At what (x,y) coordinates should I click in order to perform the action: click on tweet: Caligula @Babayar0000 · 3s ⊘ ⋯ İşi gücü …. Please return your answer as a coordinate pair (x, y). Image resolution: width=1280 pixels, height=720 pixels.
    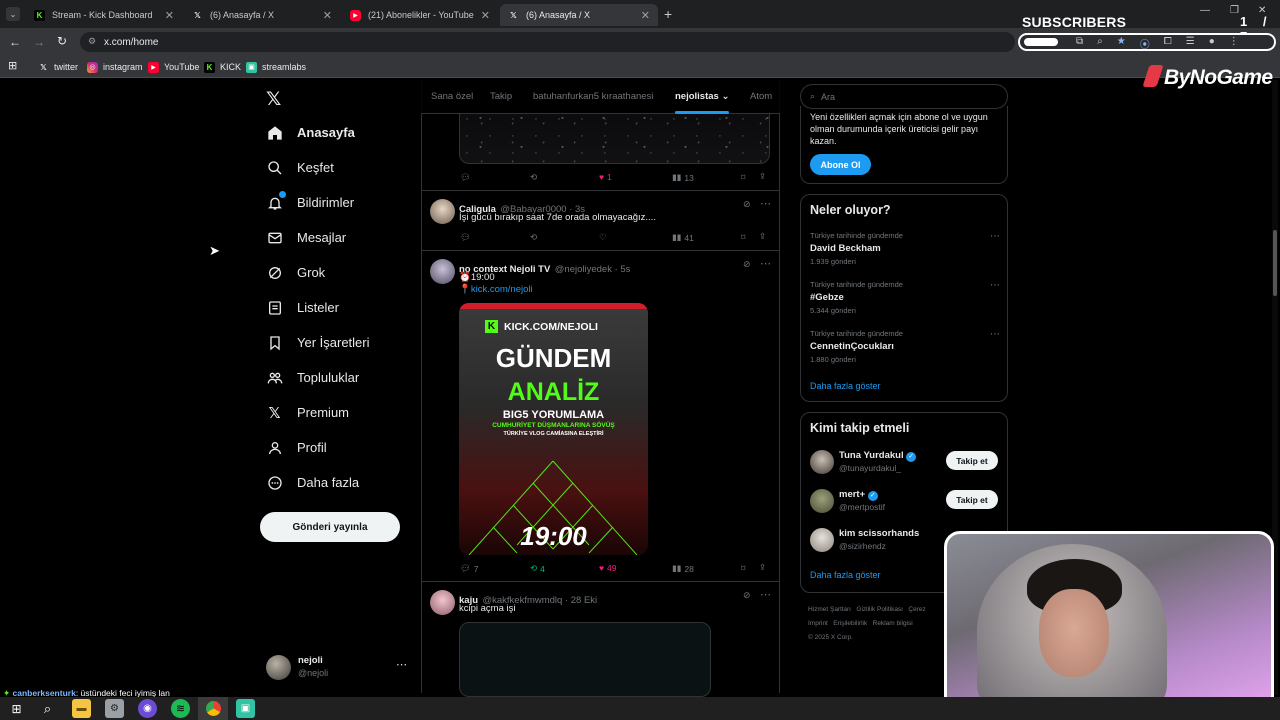
    Looking at the image, I should click on (600, 220).